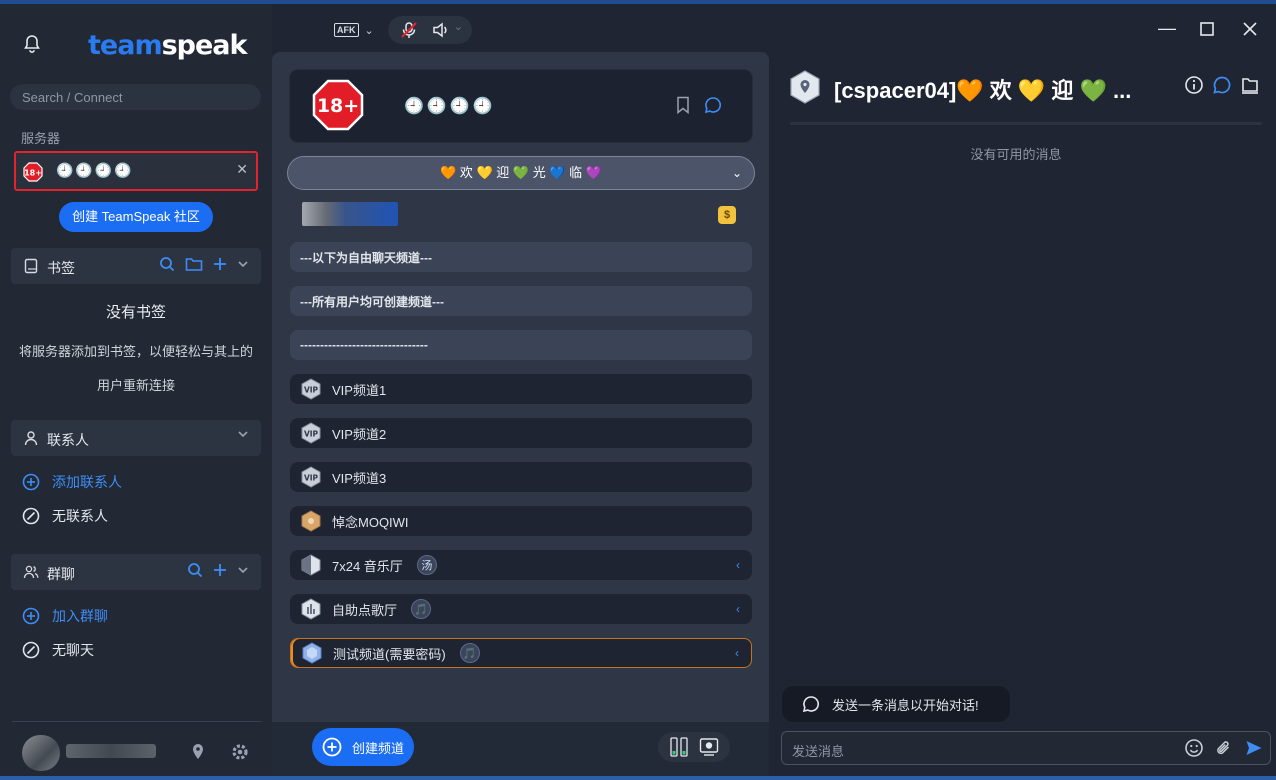 Image resolution: width=1276 pixels, height=780 pixels. I want to click on minimize-button: —, so click(1167, 28).